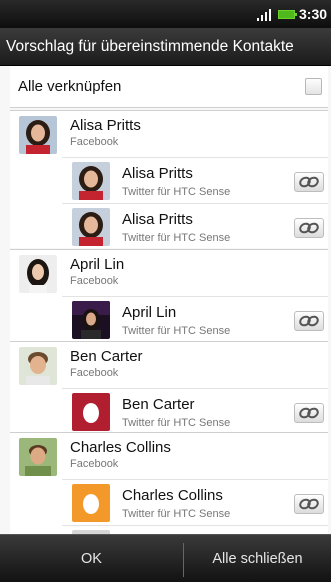  Describe the element at coordinates (169, 134) in the screenshot. I see `contact-row: Alisa Pritts Facebook` at that location.